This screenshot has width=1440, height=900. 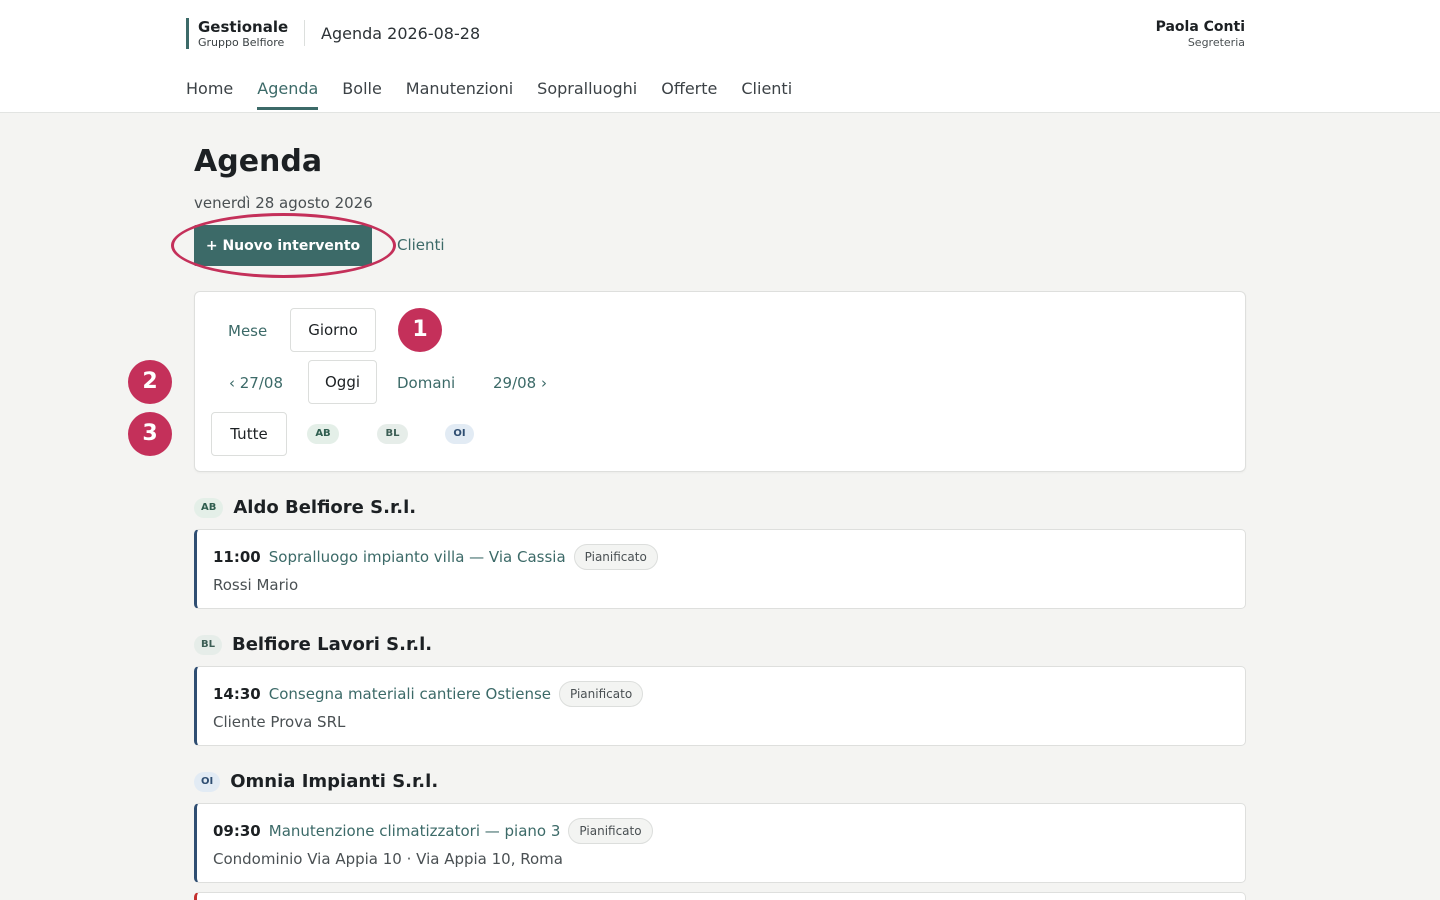 What do you see at coordinates (237, 557) in the screenshot?
I see `event-time: 11:00` at bounding box center [237, 557].